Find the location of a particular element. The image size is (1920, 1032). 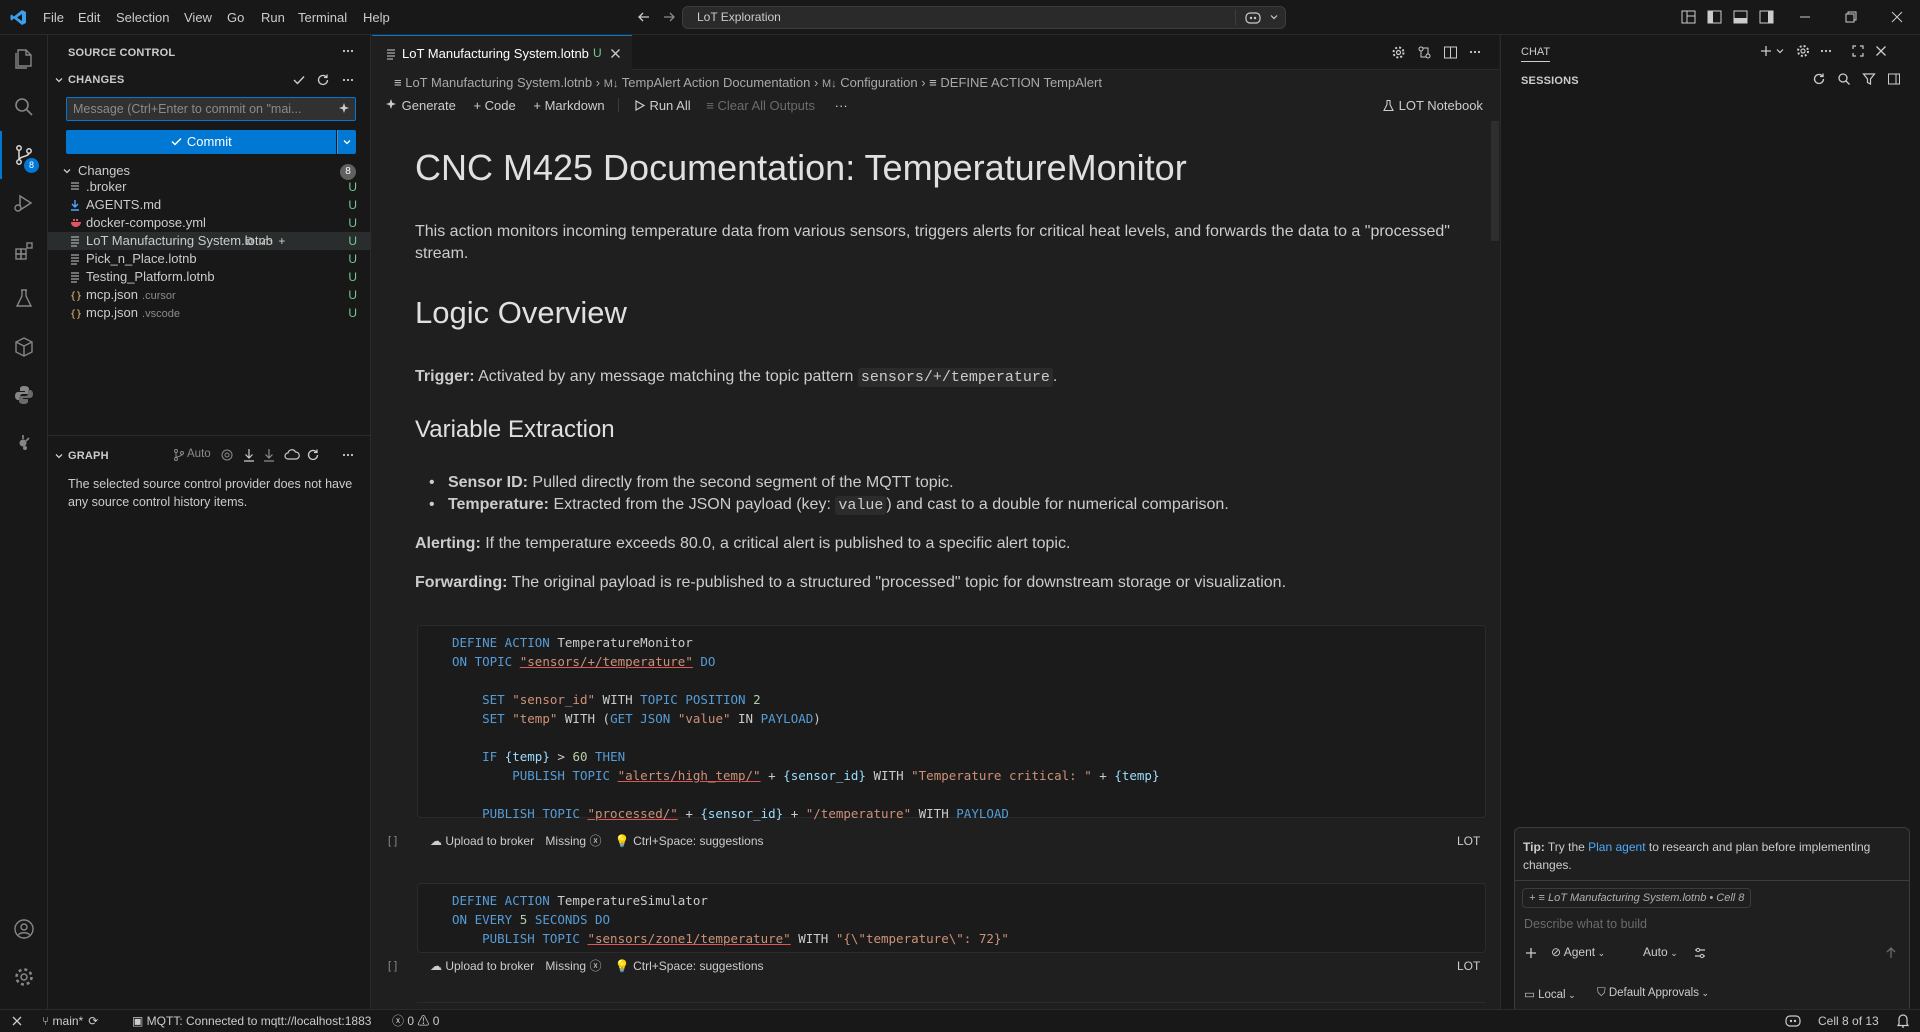

copilot-icon is located at coordinates (1253, 17).